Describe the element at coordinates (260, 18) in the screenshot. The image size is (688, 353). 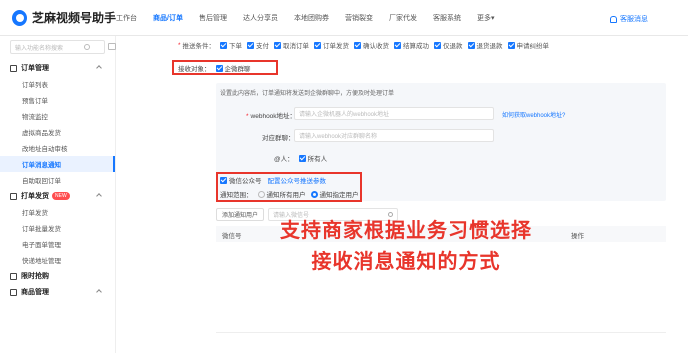
I see `nav-item-influencer: 达人分享员` at that location.